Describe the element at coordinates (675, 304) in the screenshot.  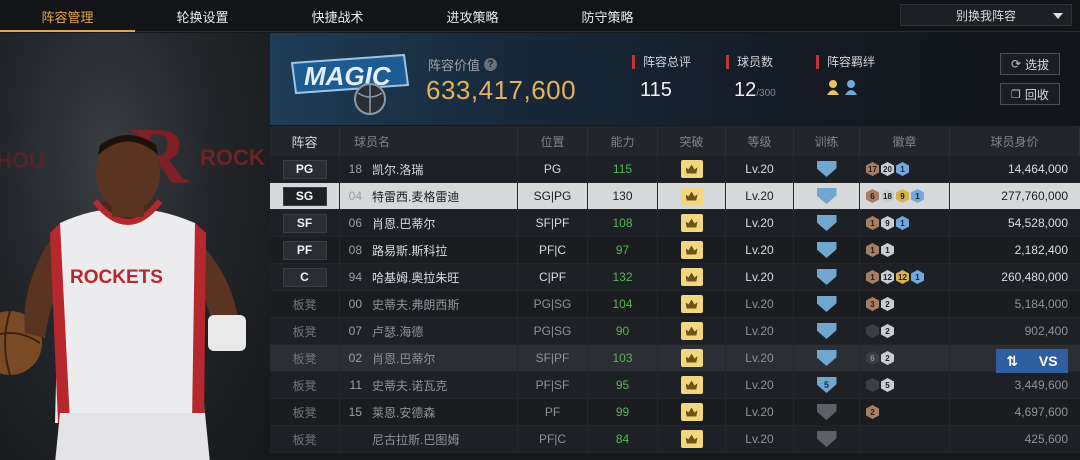
I see `table-row: 板凳 00 史蒂夫.弗朗西斯 PG|SG 104 Lv.20 3 2 5,184,000` at that location.